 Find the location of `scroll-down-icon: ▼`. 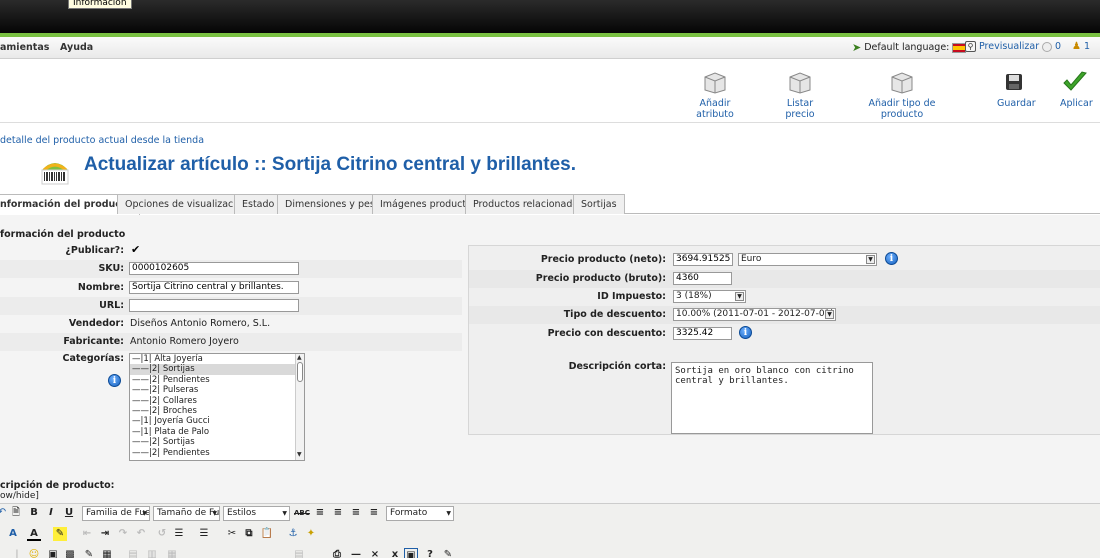

scroll-down-icon: ▼ is located at coordinates (299, 455).